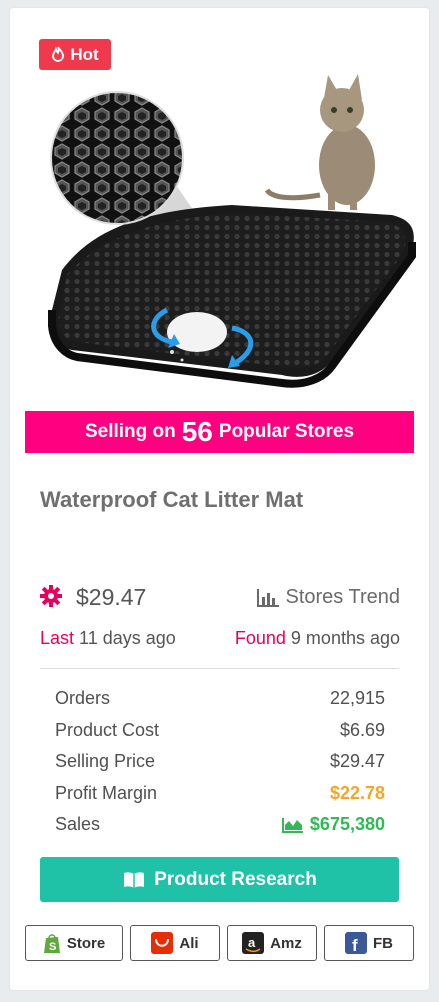 This screenshot has width=439, height=1002. I want to click on amazon-icon: a, so click(253, 943).